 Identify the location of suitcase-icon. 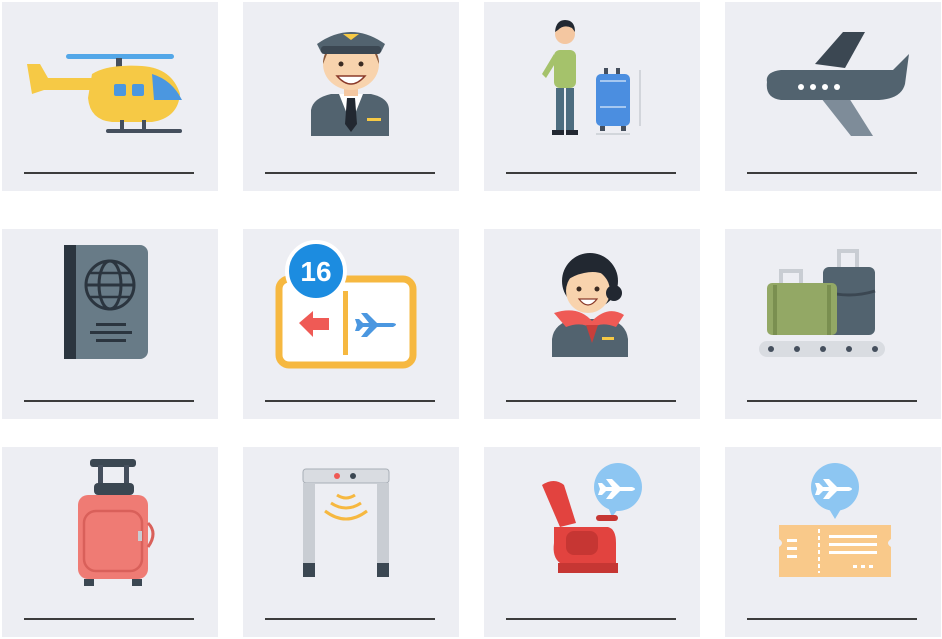
(116, 522).